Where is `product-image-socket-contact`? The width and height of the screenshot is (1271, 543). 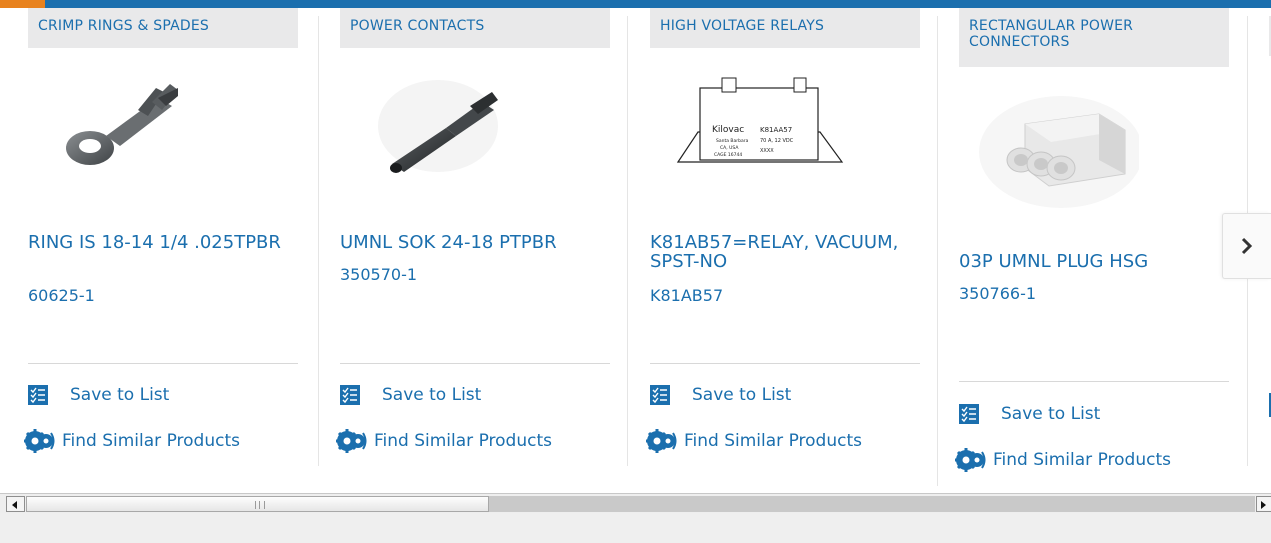
product-image-socket-contact is located at coordinates (440, 130).